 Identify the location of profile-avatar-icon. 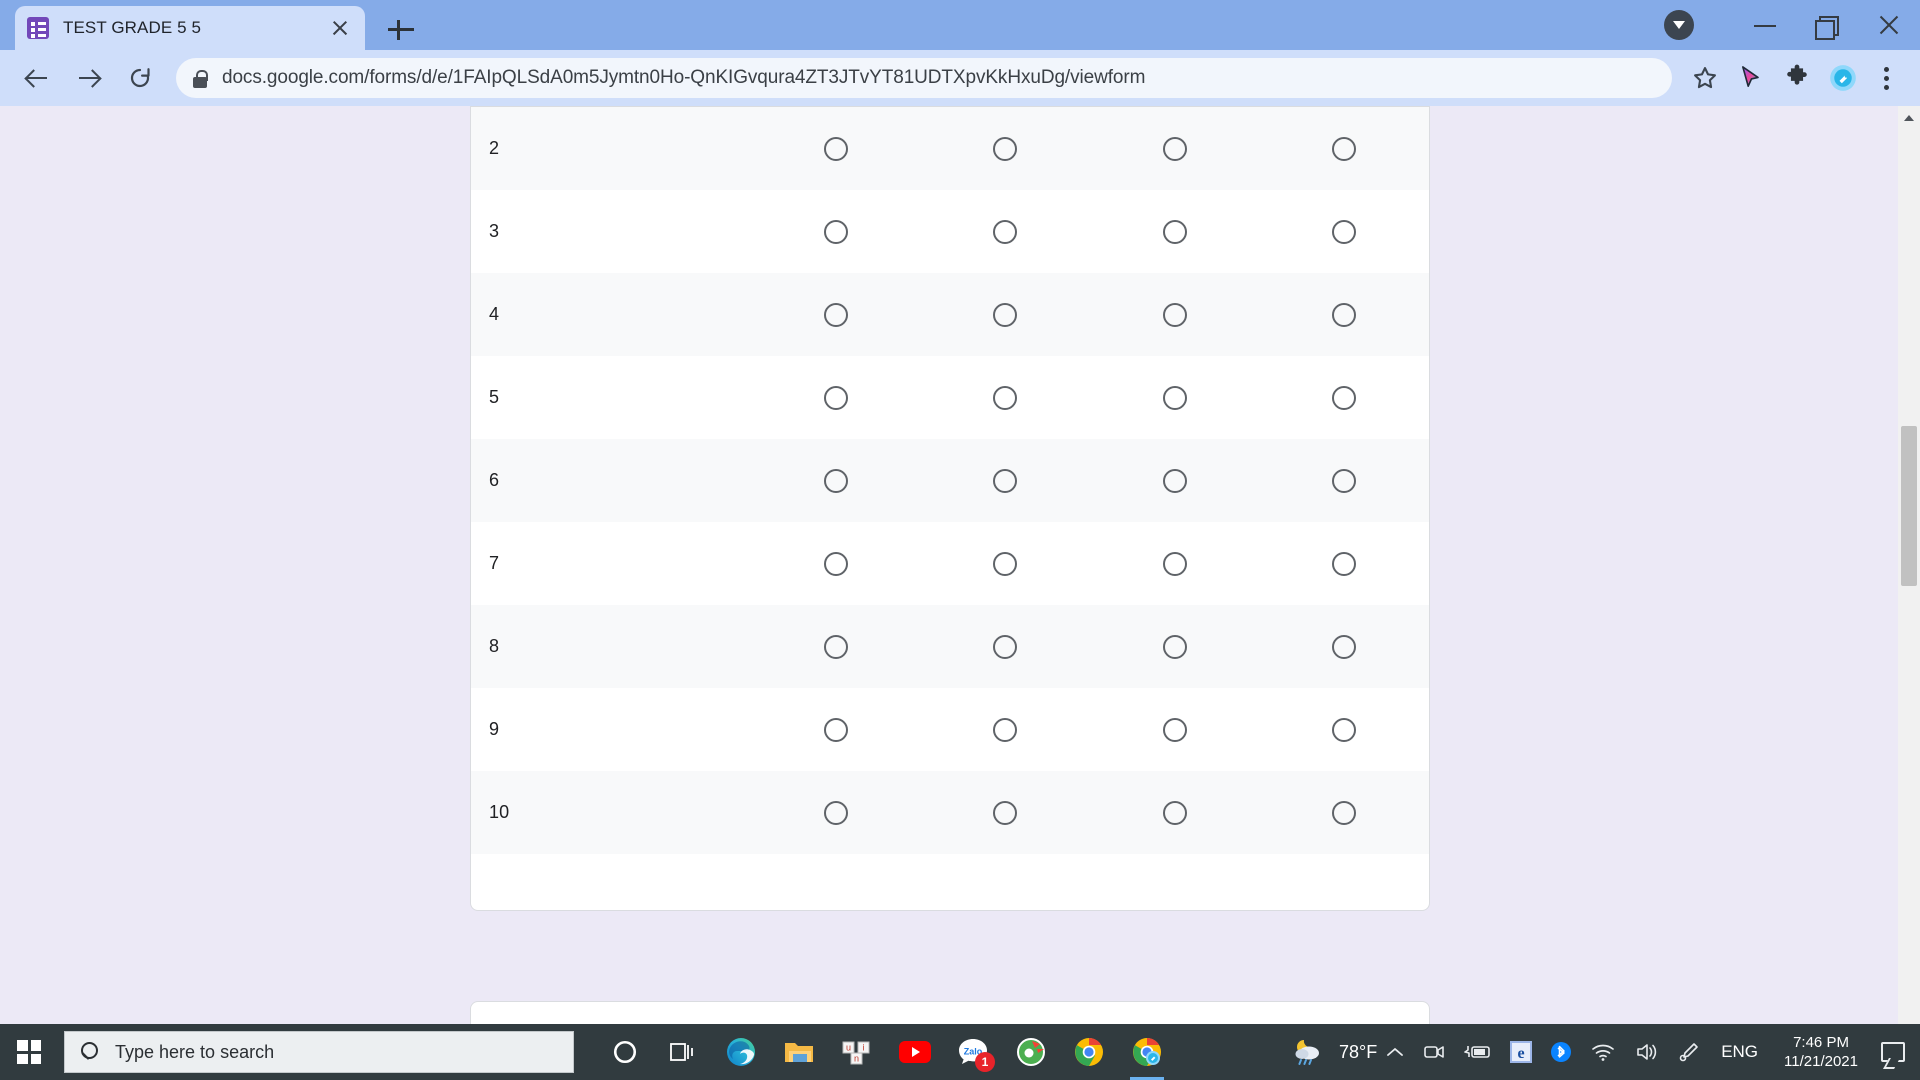
(1843, 78).